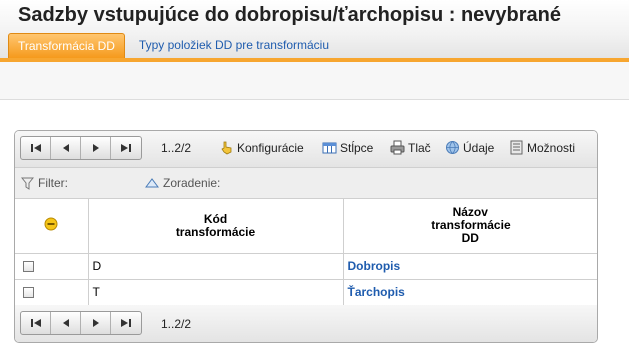  Describe the element at coordinates (306, 323) in the screenshot. I see `grid-footer: 1..2/2` at that location.